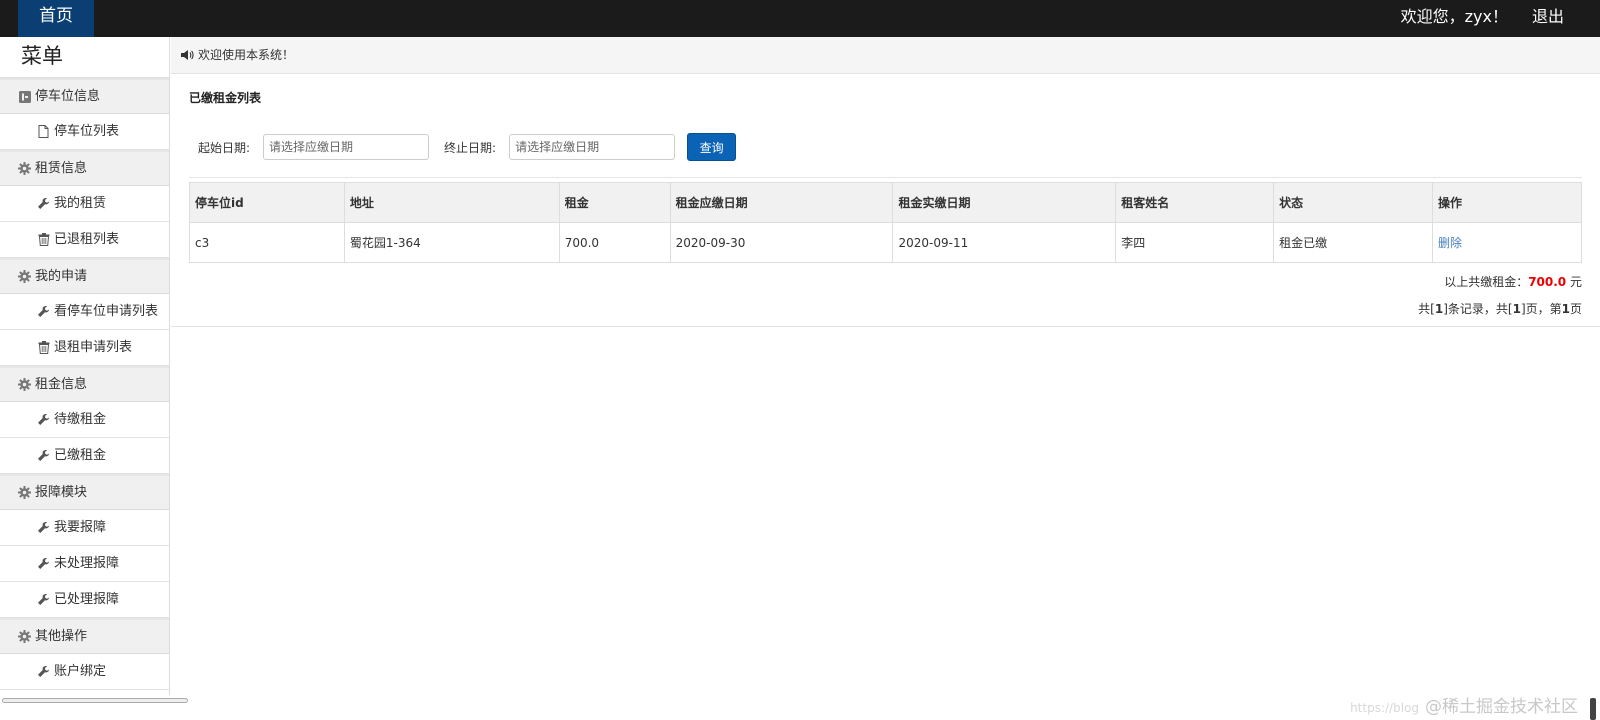  I want to click on sidebar-item: 退租申请列表, so click(84, 348).